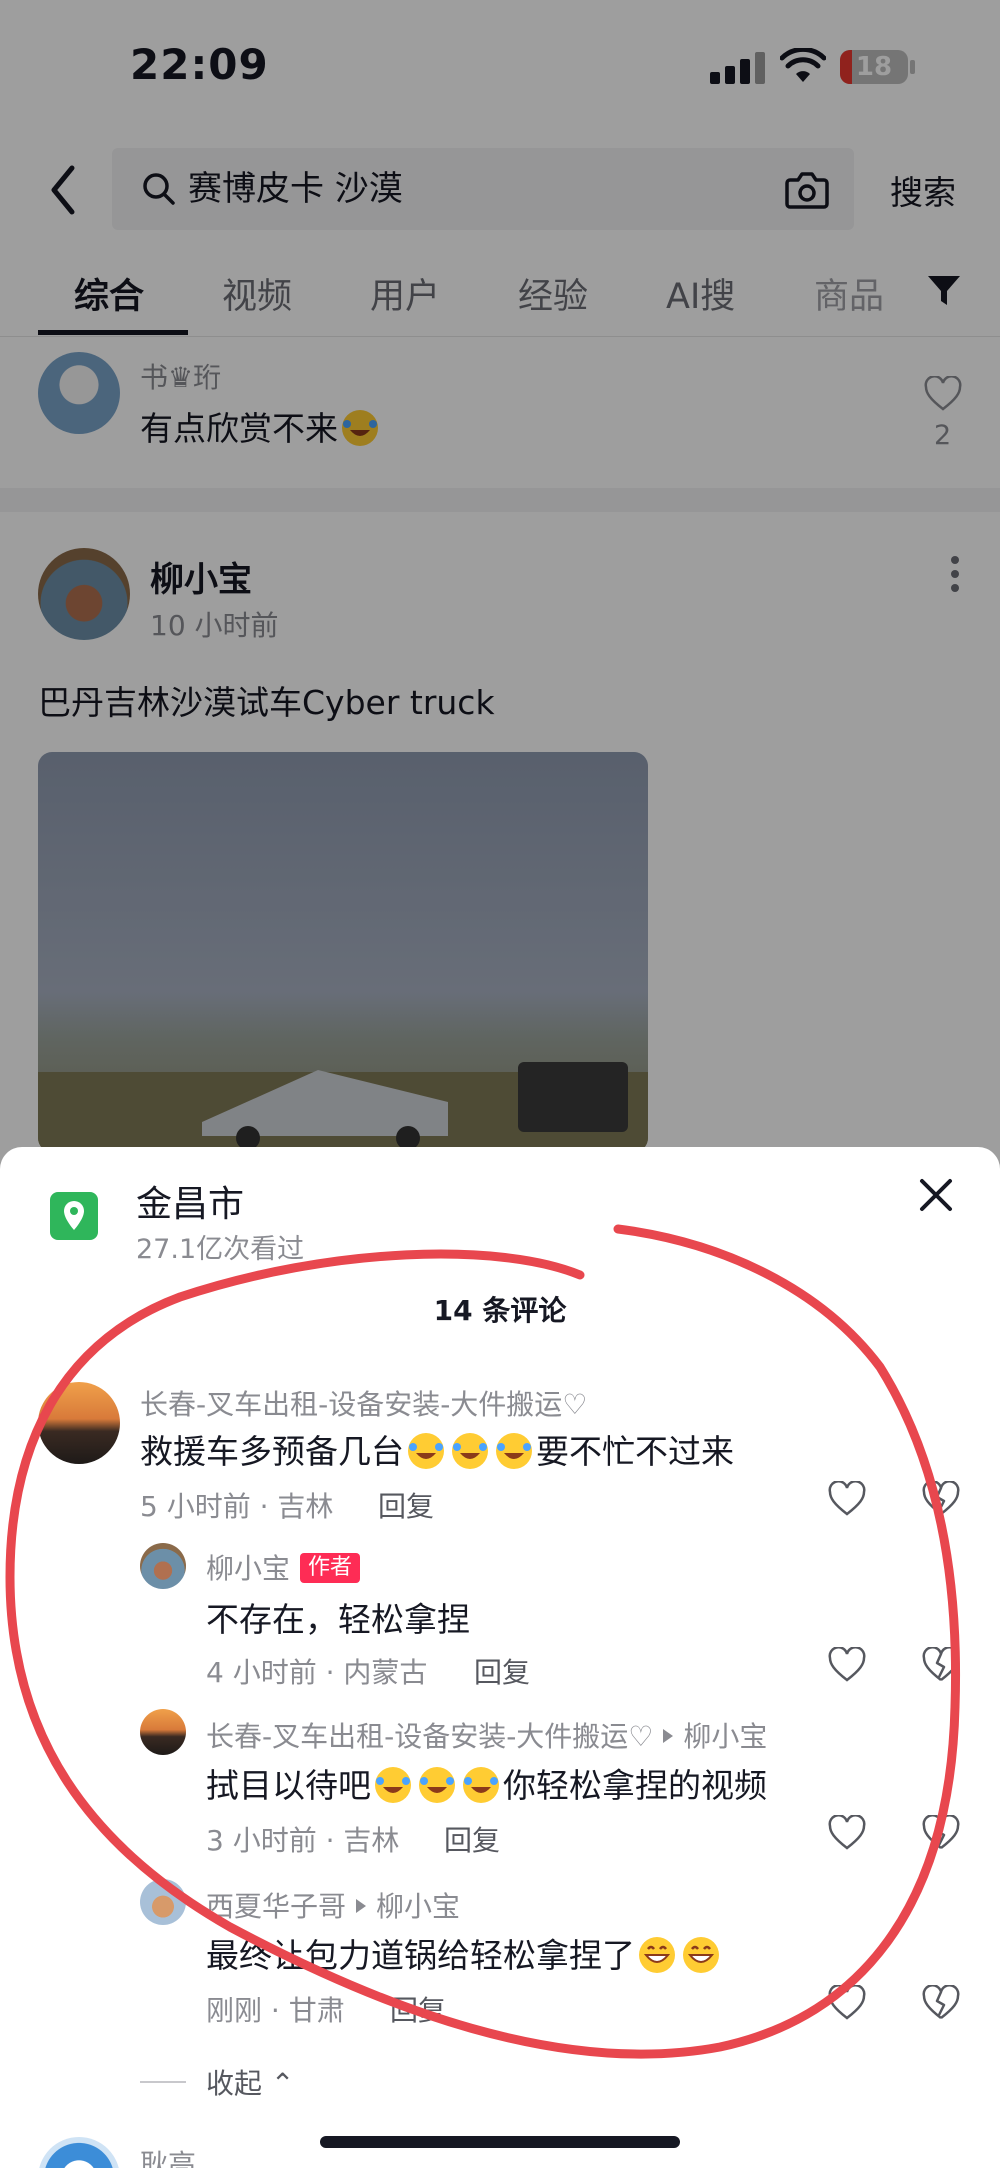  Describe the element at coordinates (338, 1619) in the screenshot. I see `comment-text: 不存在，轻松拿捏` at that location.